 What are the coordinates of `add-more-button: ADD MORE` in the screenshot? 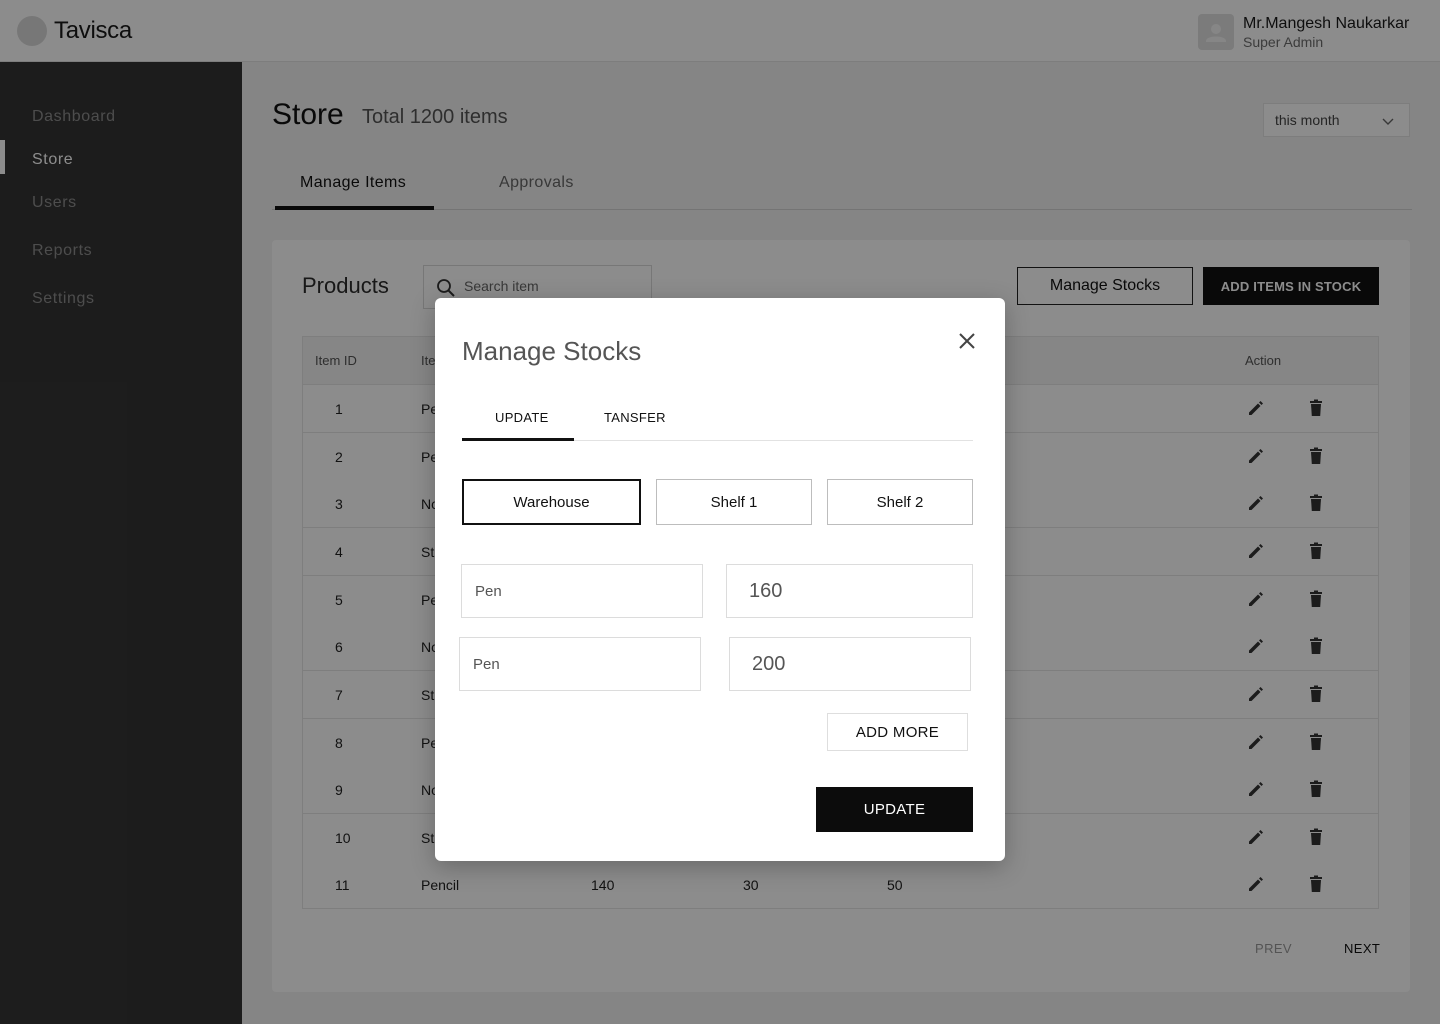 It's located at (897, 732).